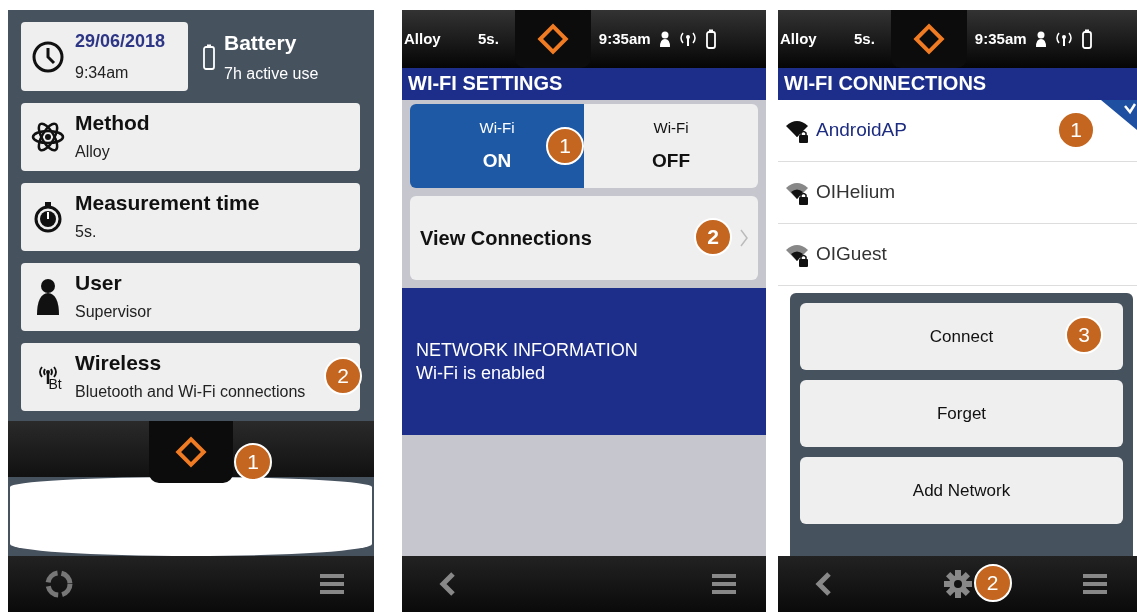  What do you see at coordinates (190, 391) in the screenshot?
I see `setting-value: Bluetooth and Wi-Fi connections` at bounding box center [190, 391].